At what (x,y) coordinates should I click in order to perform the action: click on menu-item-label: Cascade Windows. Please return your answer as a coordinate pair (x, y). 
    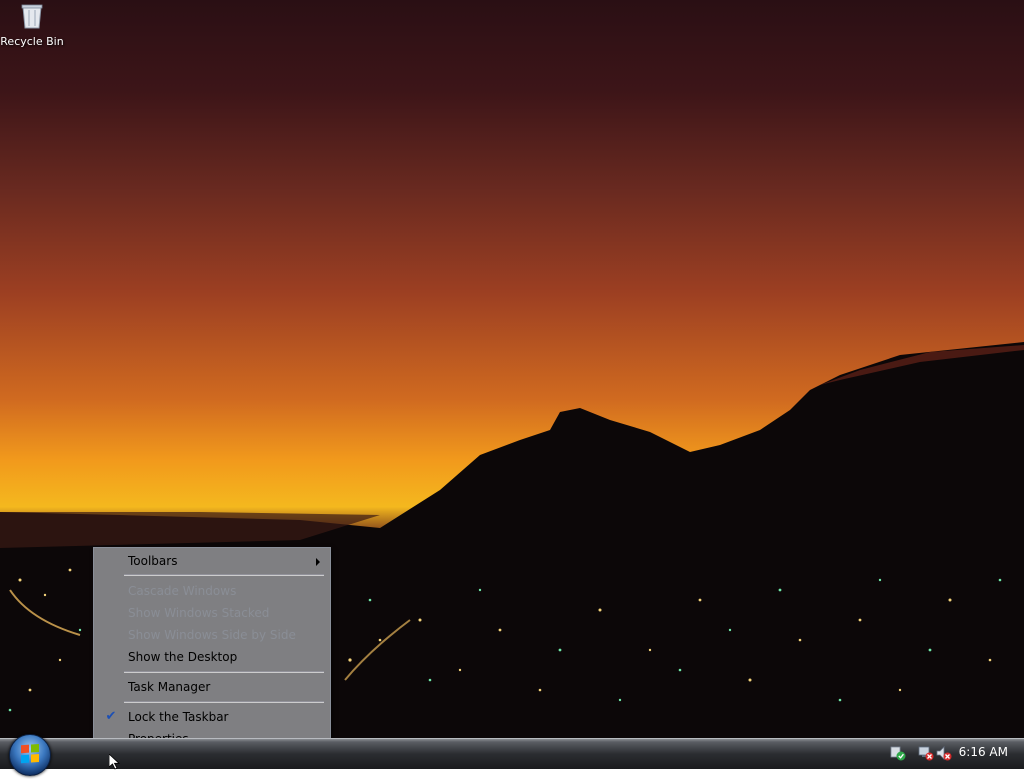
    Looking at the image, I should click on (182, 591).